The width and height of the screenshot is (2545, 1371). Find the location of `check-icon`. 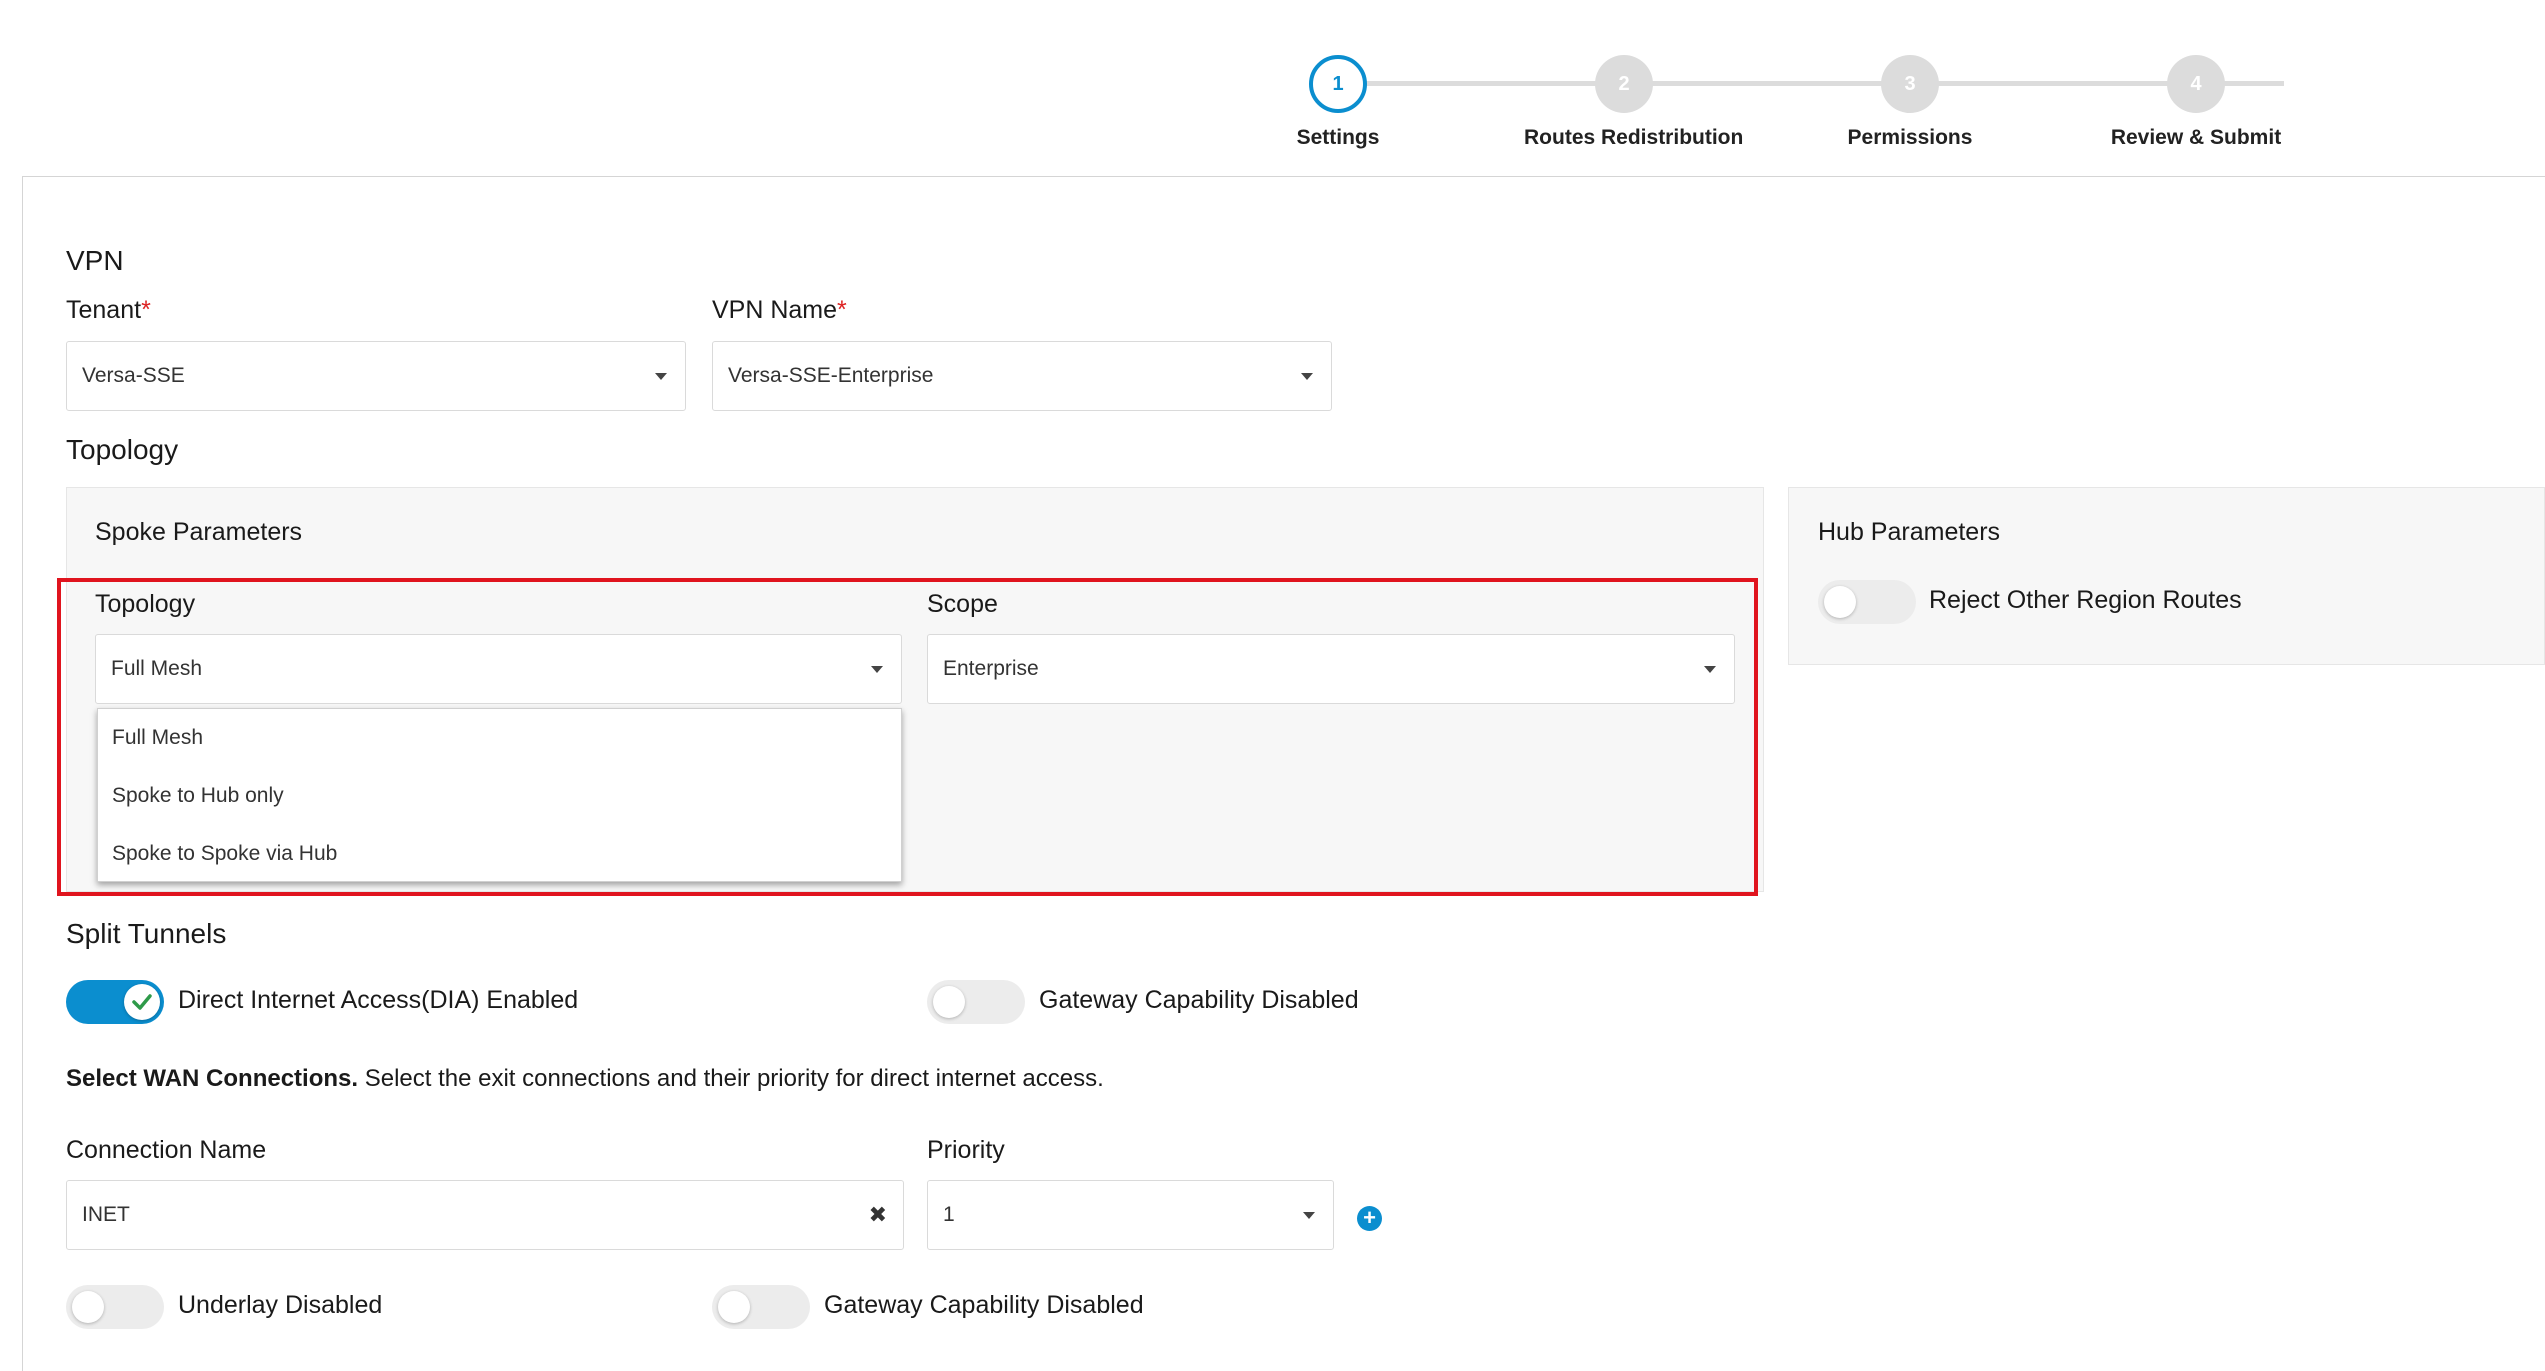

check-icon is located at coordinates (142, 1002).